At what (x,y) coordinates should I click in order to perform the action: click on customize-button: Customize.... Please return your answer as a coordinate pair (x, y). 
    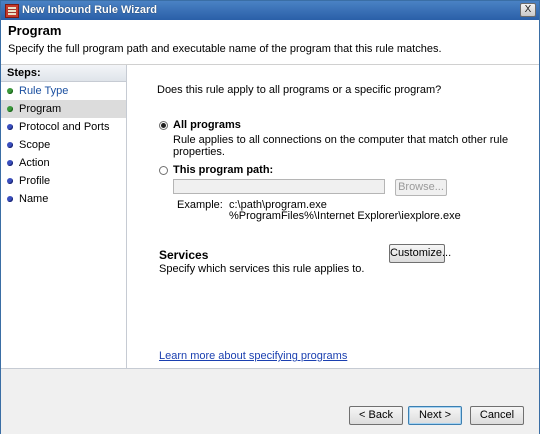
    Looking at the image, I should click on (420, 253).